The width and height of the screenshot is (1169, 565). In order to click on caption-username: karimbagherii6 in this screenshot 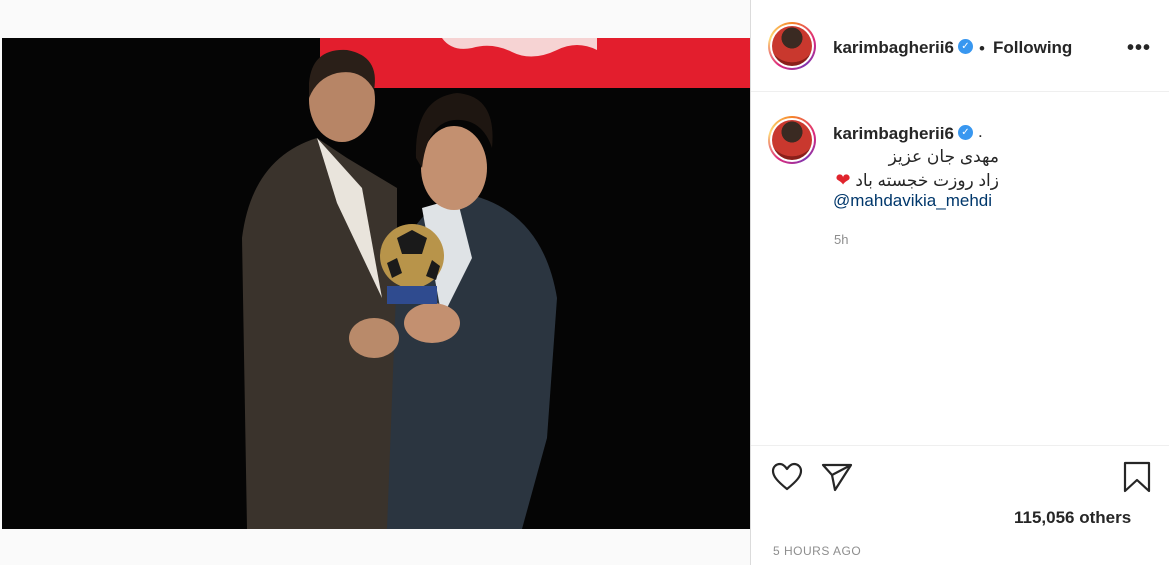, I will do `click(893, 134)`.